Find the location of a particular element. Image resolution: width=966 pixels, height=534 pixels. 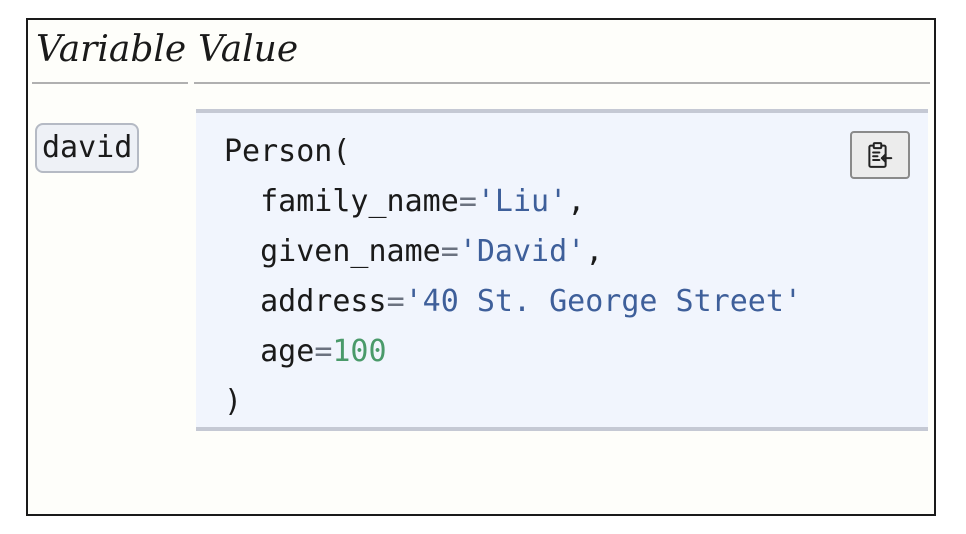

column-header-value: Value is located at coordinates (248, 49).